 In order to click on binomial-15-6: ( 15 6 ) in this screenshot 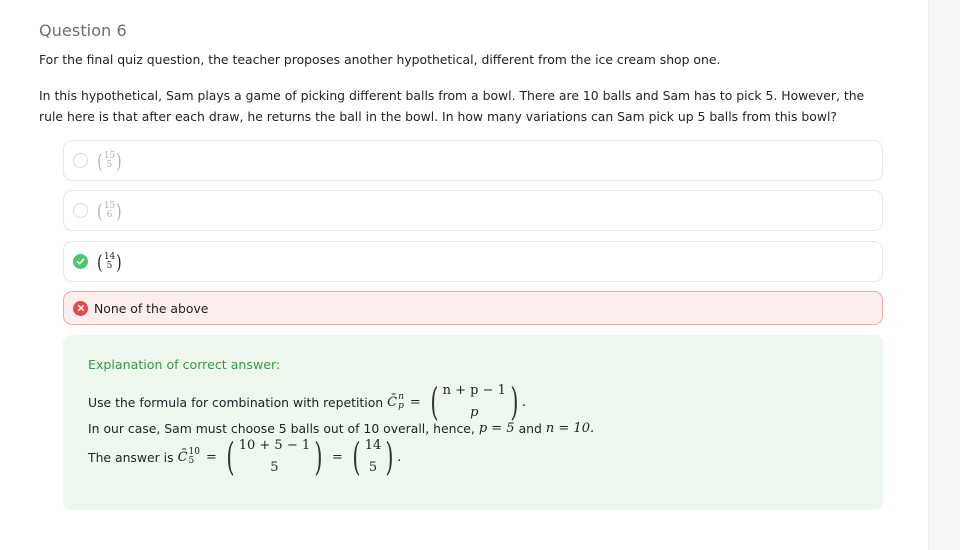, I will do `click(109, 210)`.